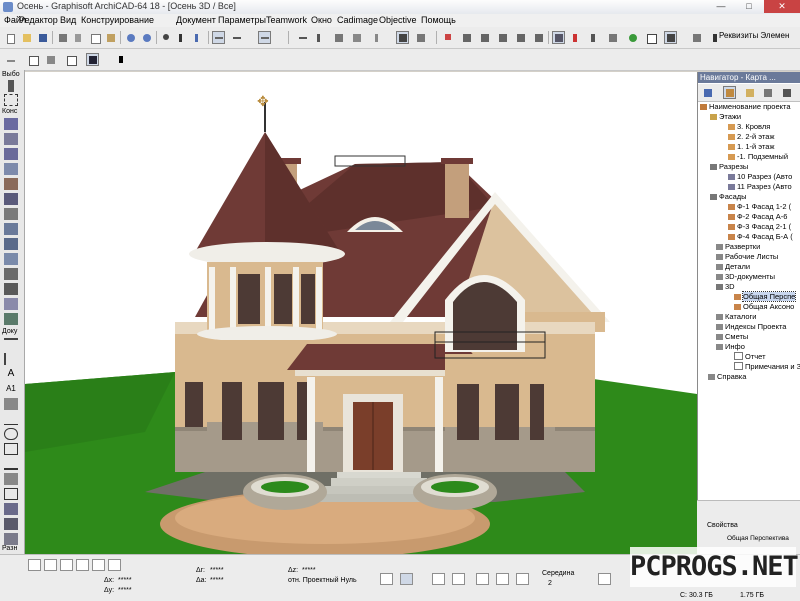 The width and height of the screenshot is (800, 601). I want to click on tree-node-report: Отчет, so click(750, 356).